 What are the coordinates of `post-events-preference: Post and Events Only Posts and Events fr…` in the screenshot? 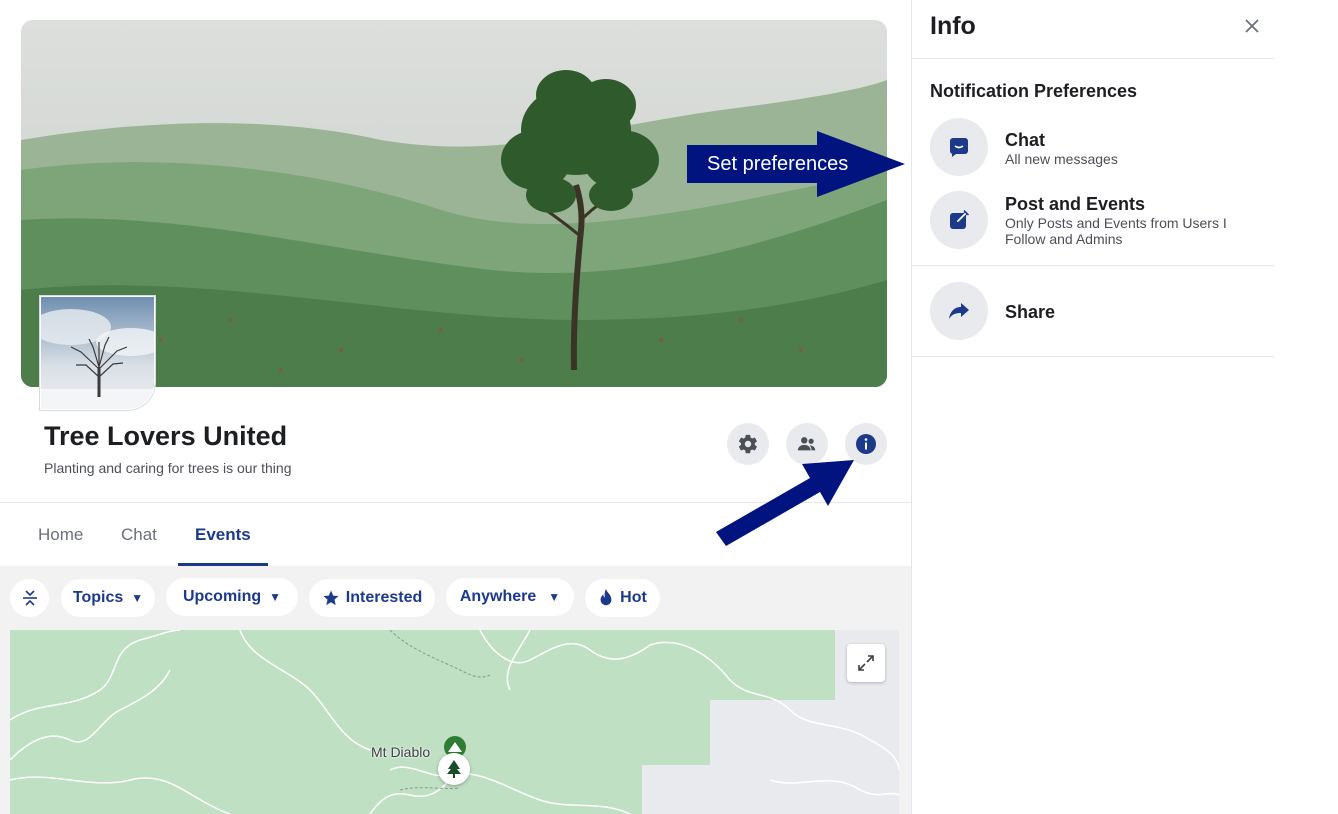 It's located at (1093, 225).